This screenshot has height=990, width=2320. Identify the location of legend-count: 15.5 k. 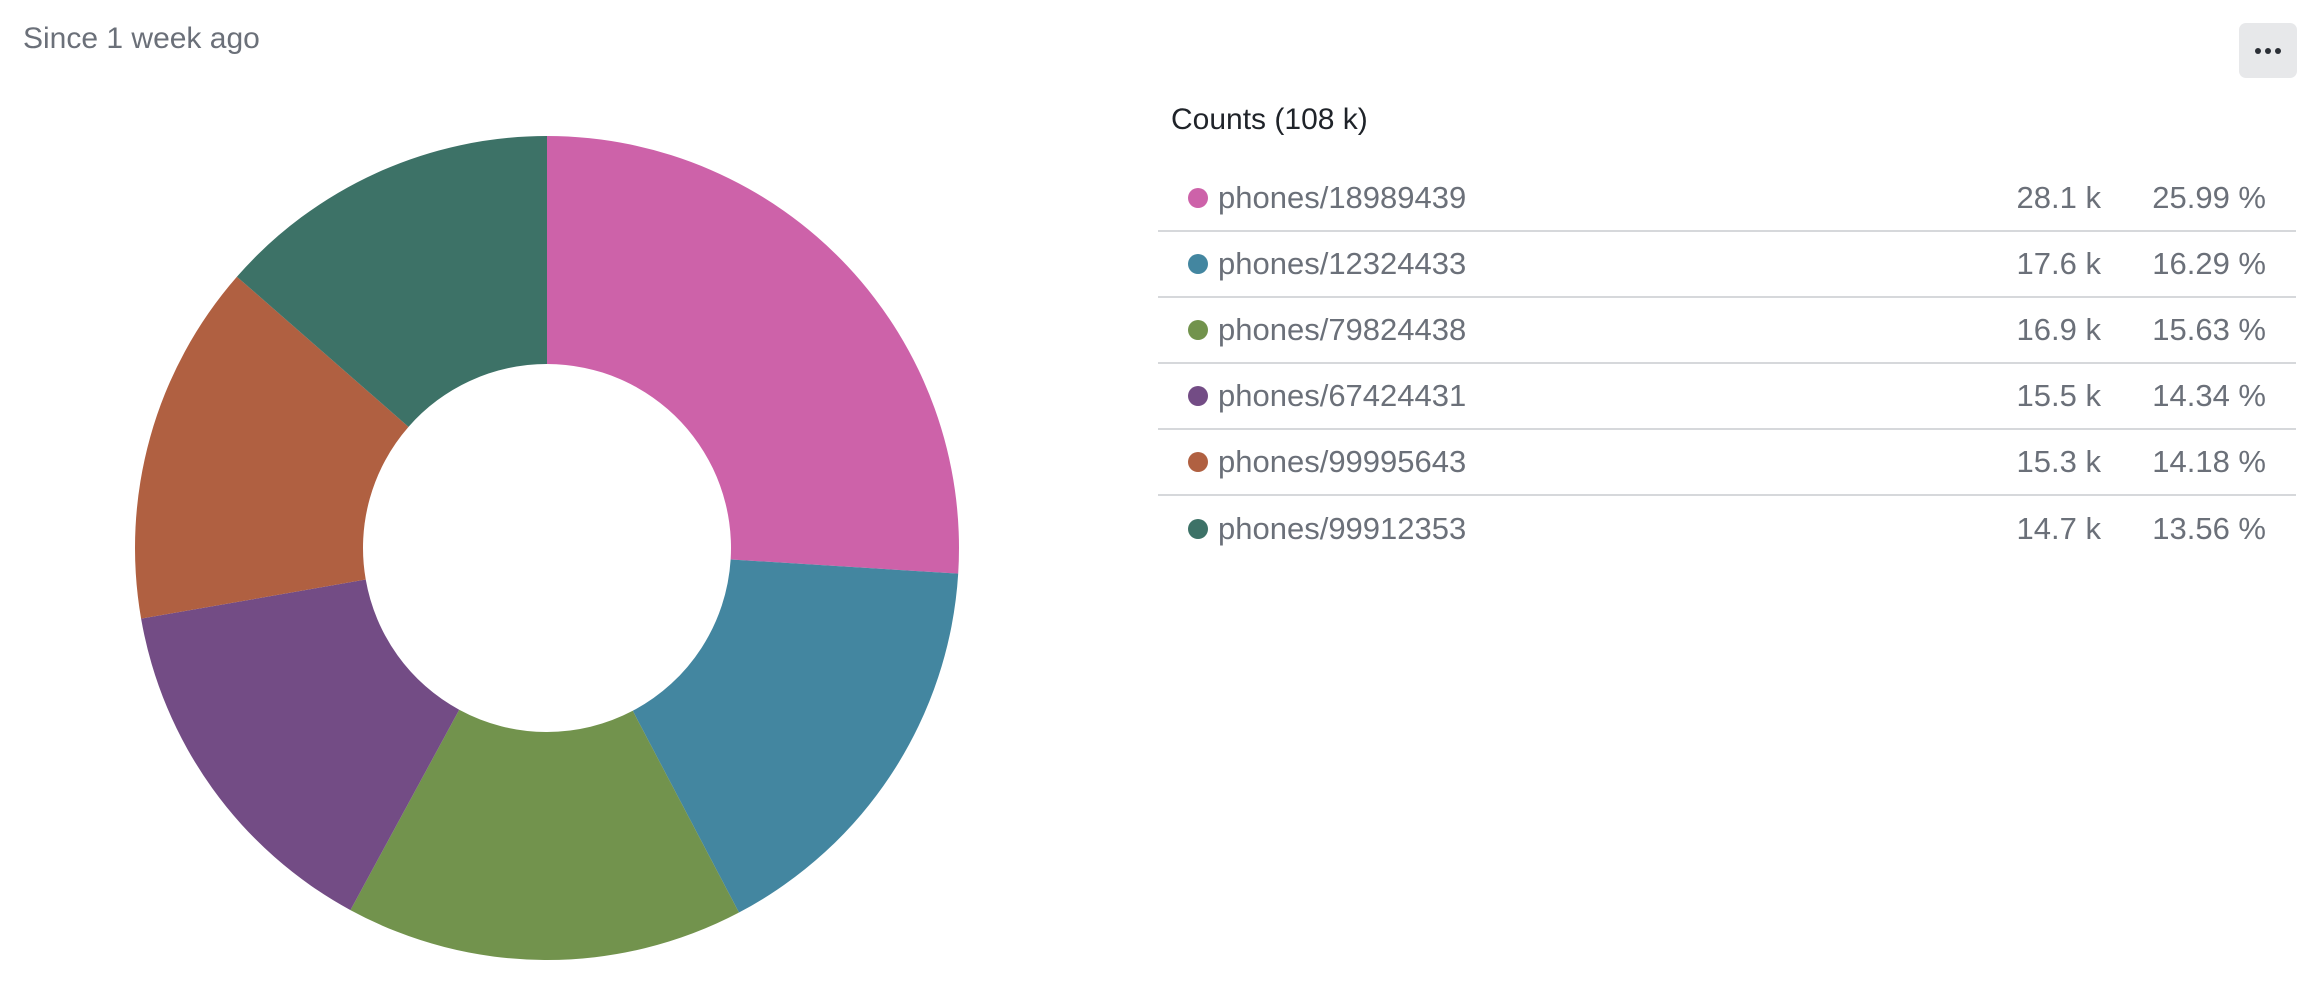
(2058, 395).